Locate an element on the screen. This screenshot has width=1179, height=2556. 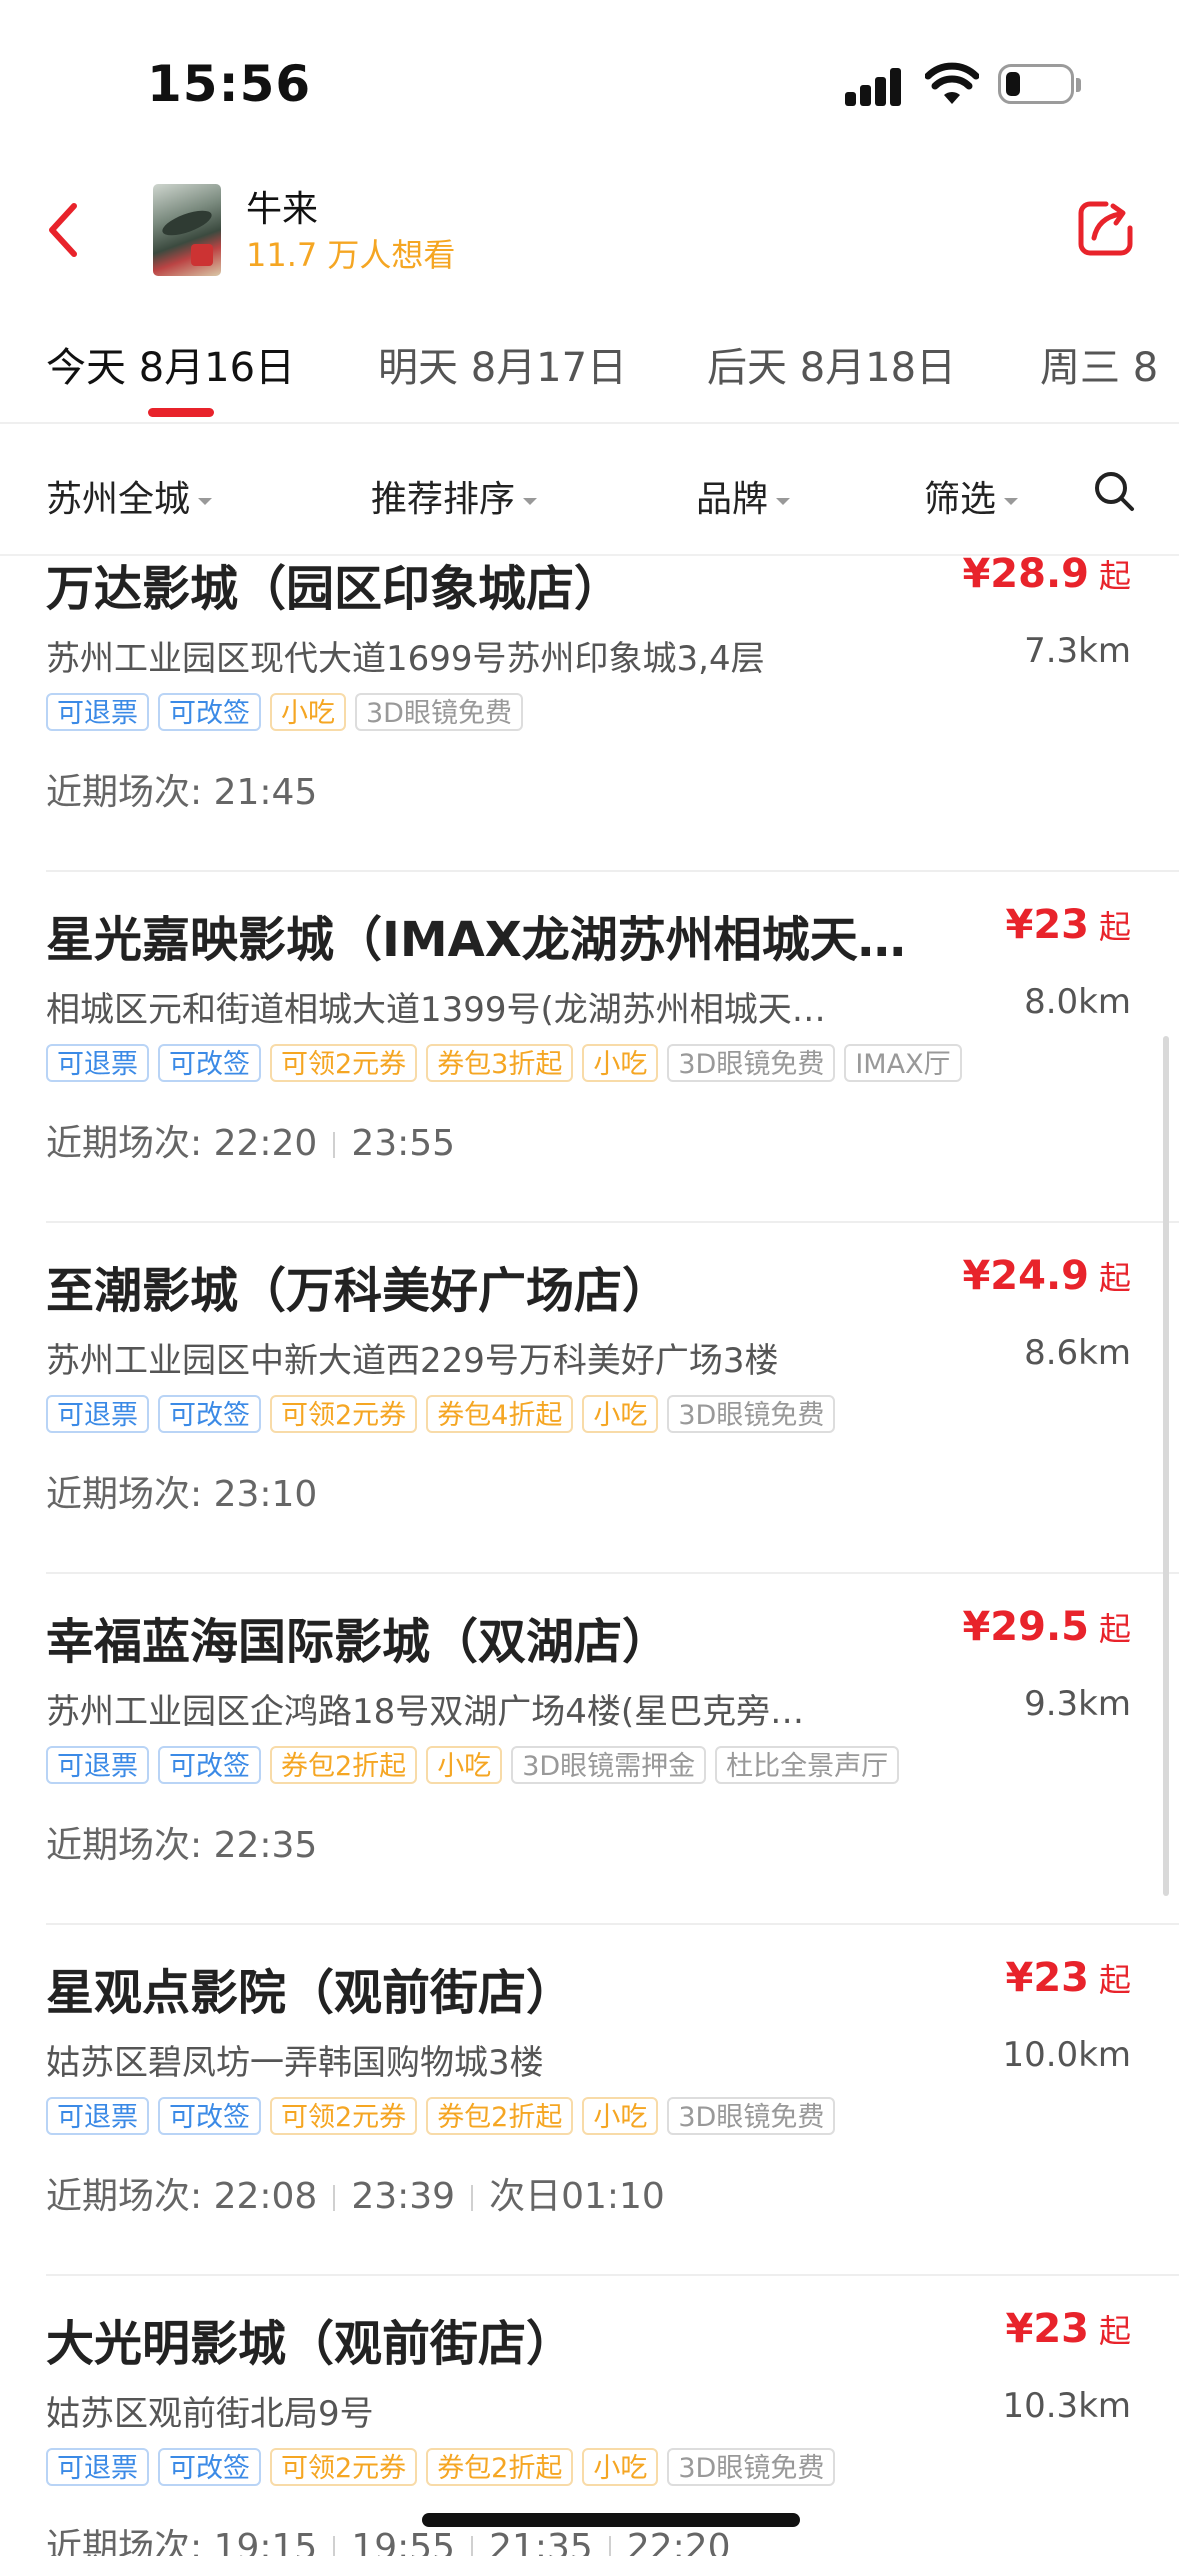
cinema-tags: 可退票 可改签 小吃 3D眼镜免费 is located at coordinates (289, 712).